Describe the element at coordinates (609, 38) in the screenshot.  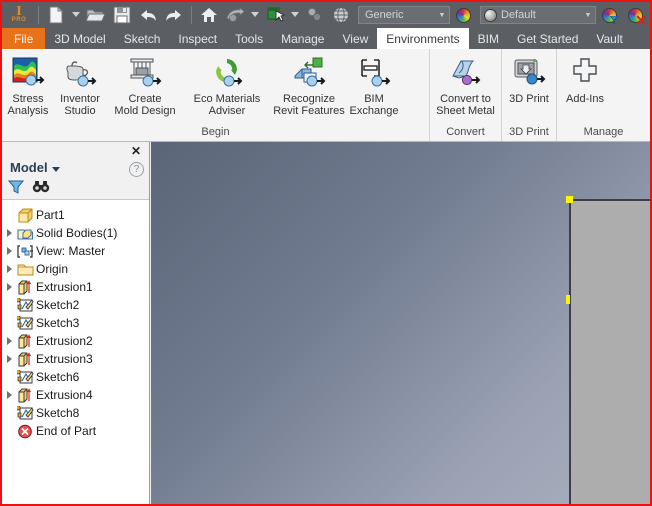
I see `tab-vault: Vault` at that location.